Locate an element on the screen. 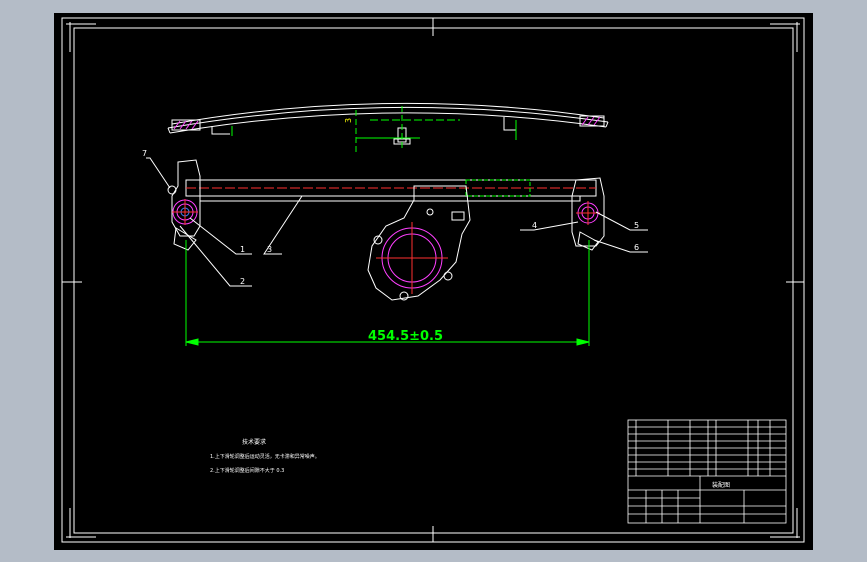 The width and height of the screenshot is (867, 562). main-dimension-label: 454.5±0.5 is located at coordinates (405, 336).